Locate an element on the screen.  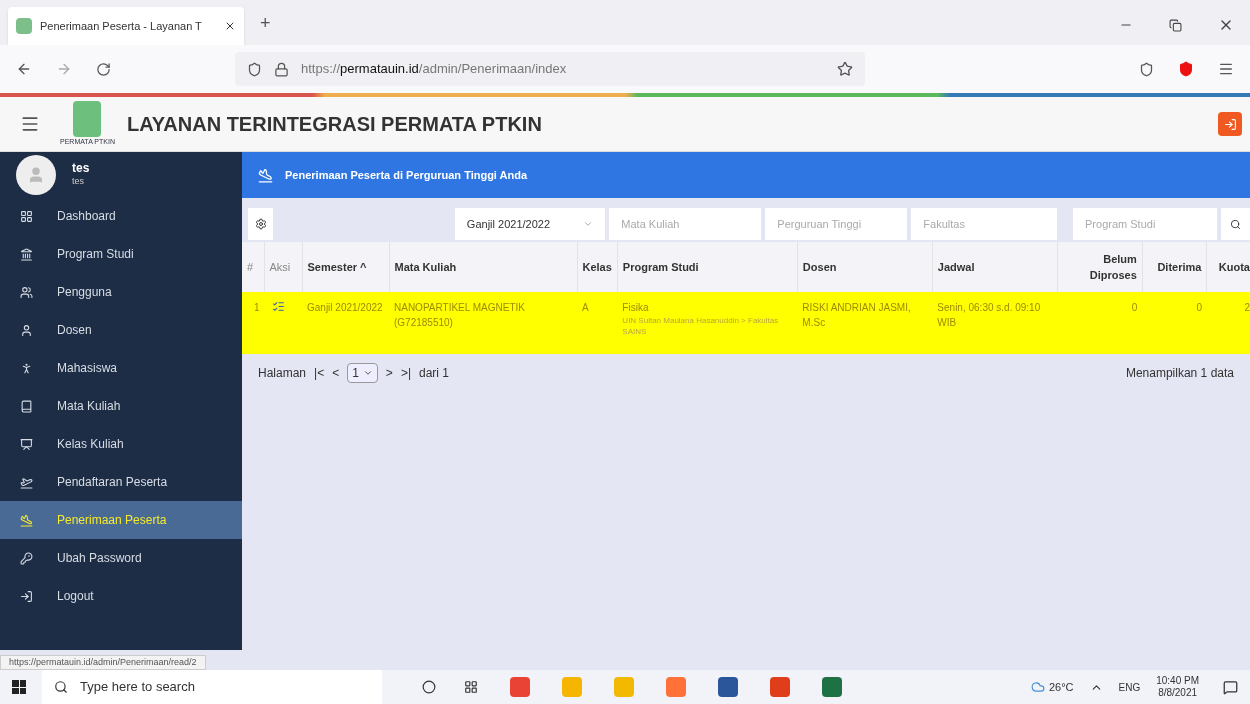
semester-dropdown: Ganjil 2021/2022 is located at coordinates (530, 224).